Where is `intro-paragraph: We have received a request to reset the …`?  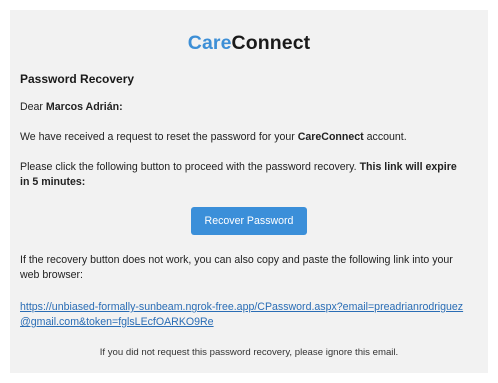
intro-paragraph: We have received a request to reset the … is located at coordinates (244, 137).